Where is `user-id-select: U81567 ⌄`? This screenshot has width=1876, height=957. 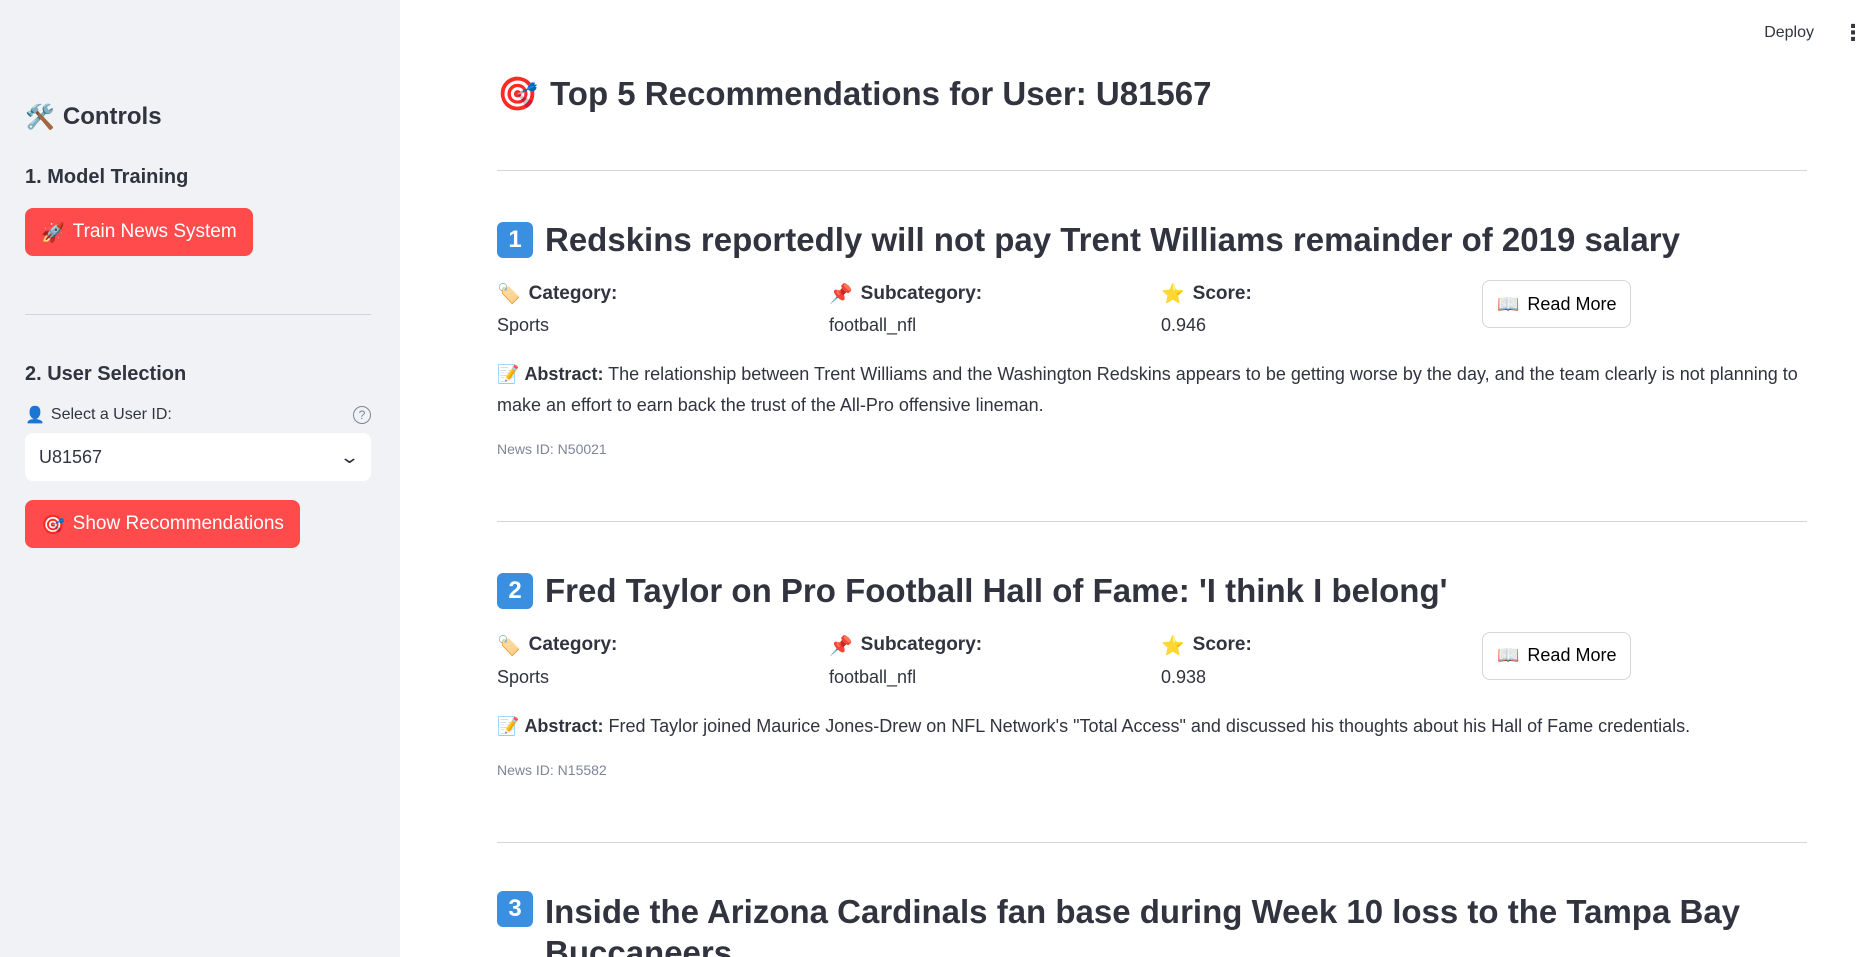
user-id-select: U81567 ⌄ is located at coordinates (198, 457).